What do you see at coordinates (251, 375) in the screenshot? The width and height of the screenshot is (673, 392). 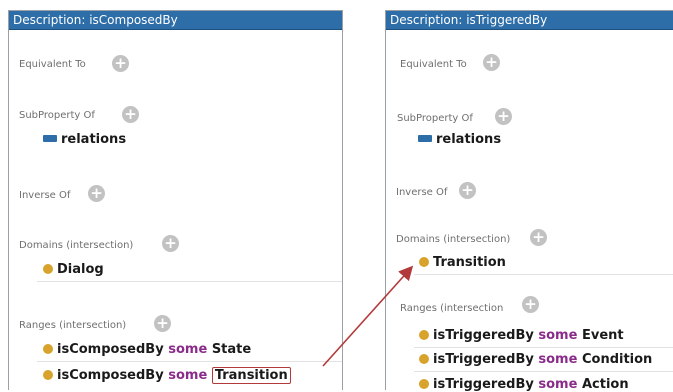 I see `range-class-highlighted: Transition` at bounding box center [251, 375].